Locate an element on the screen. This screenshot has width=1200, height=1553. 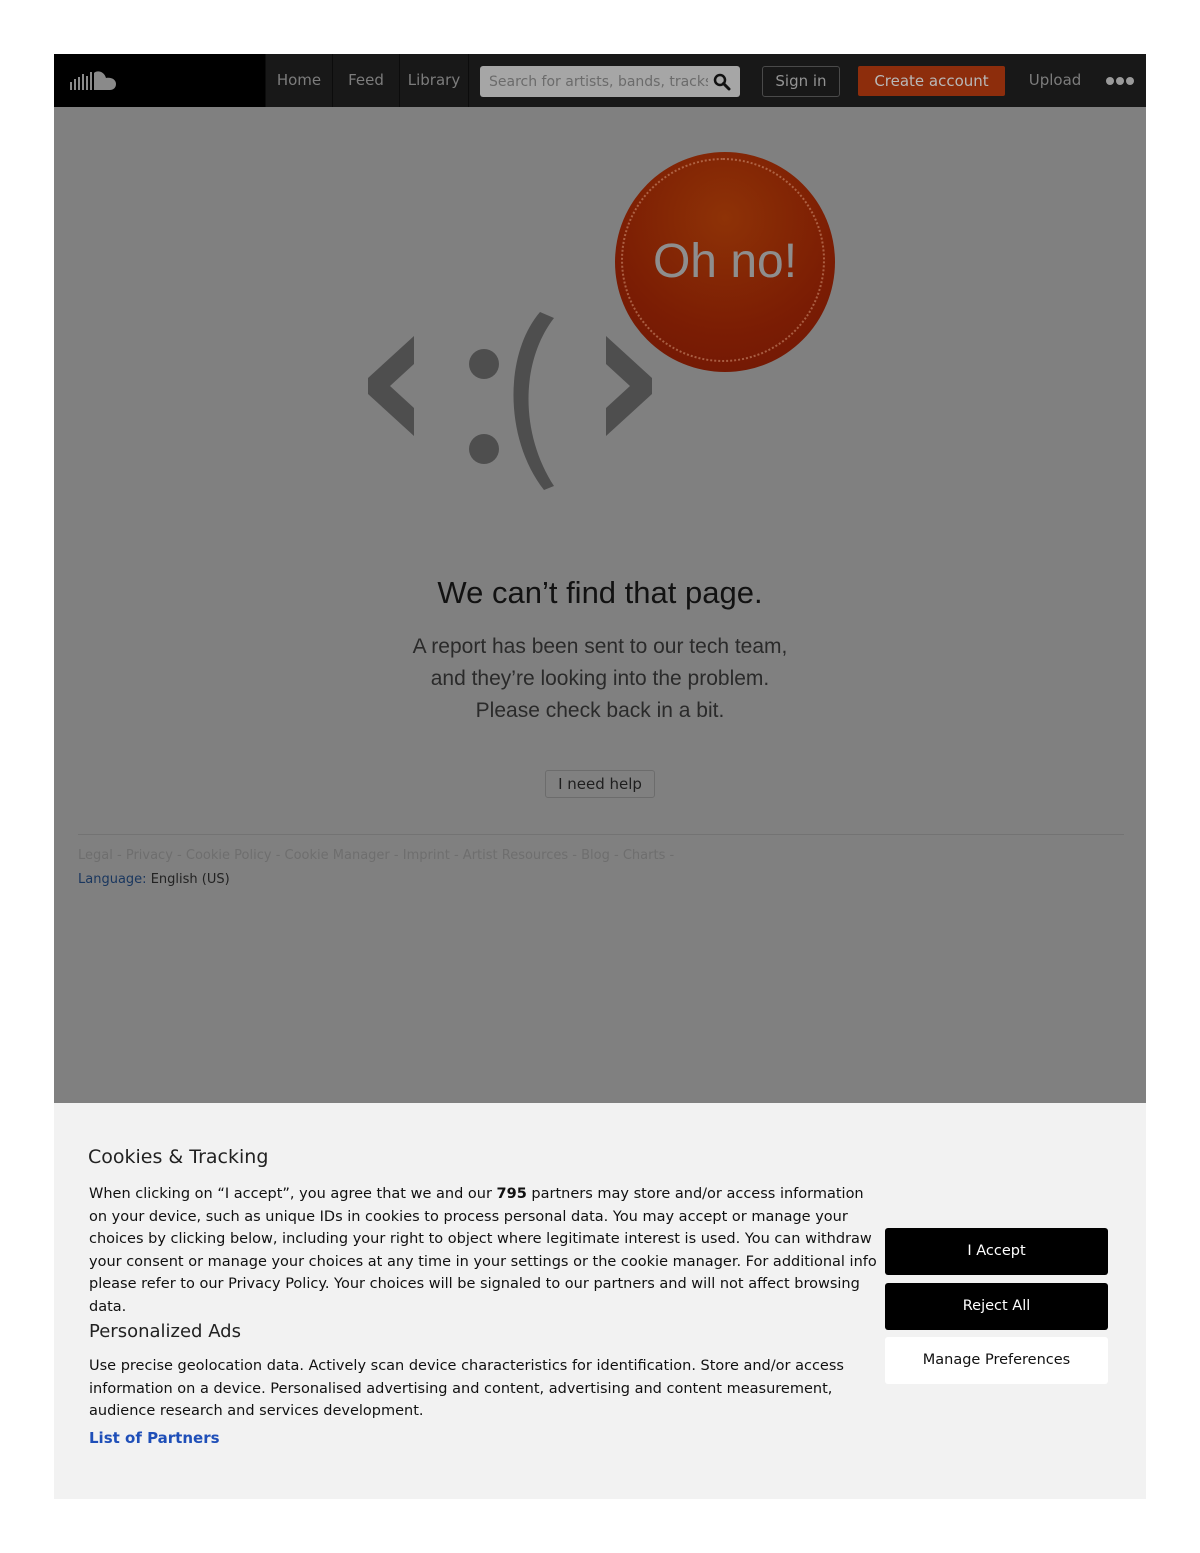
language-selector: Language: English (US) is located at coordinates (154, 879).